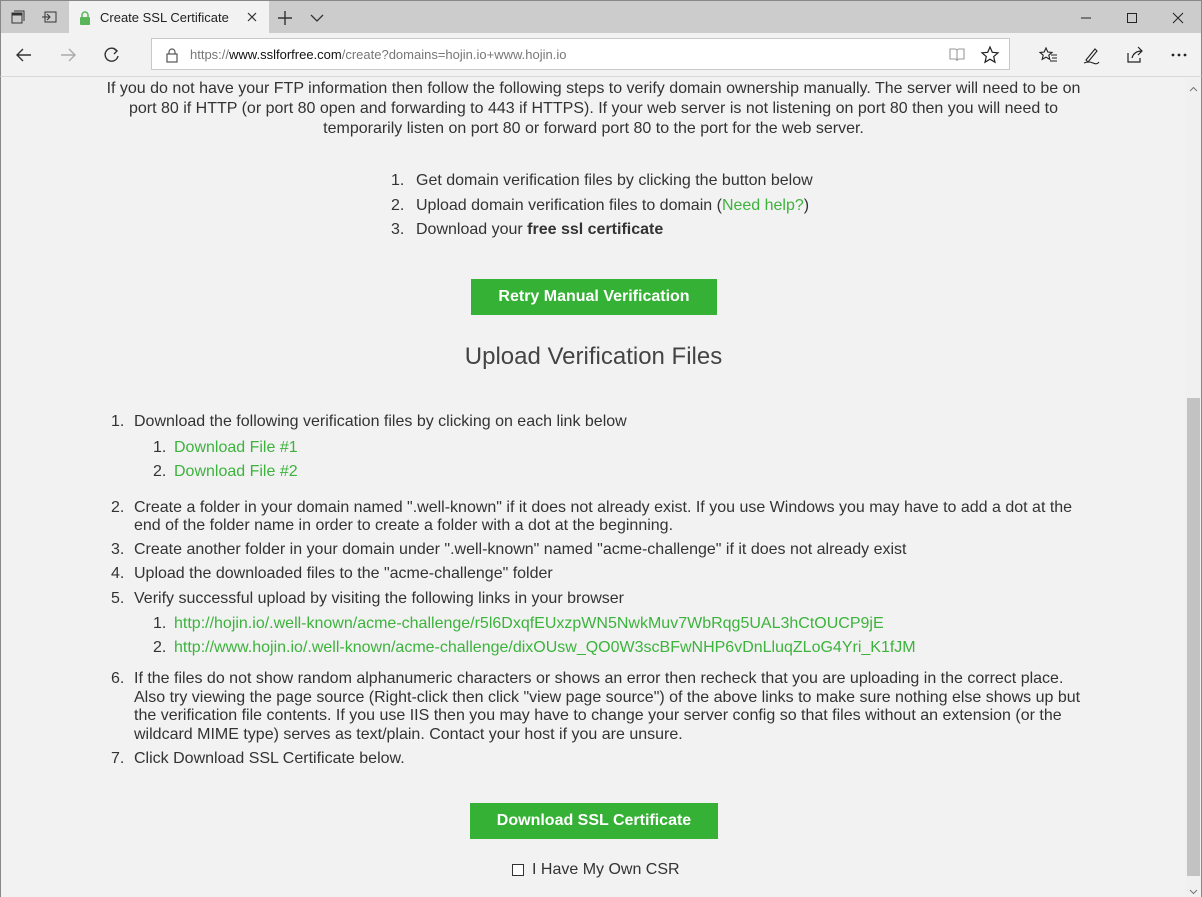  I want to click on step-3: 3. Download your free ssl certificate, so click(602, 232).